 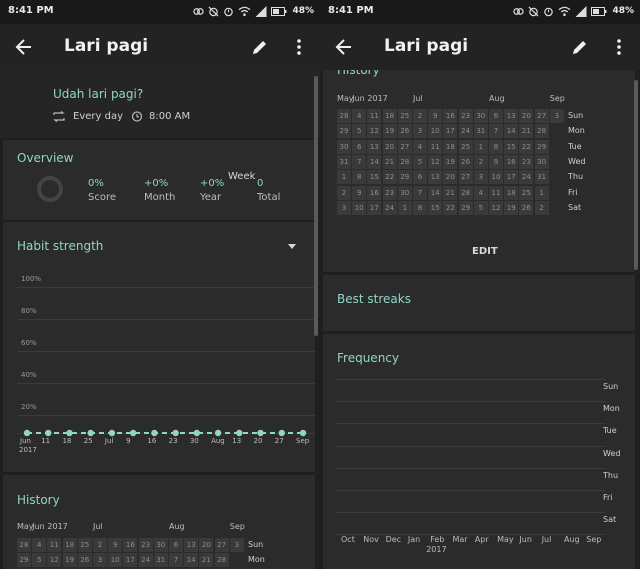 What do you see at coordinates (525, 539) in the screenshot?
I see `frequency-month-label: Jun` at bounding box center [525, 539].